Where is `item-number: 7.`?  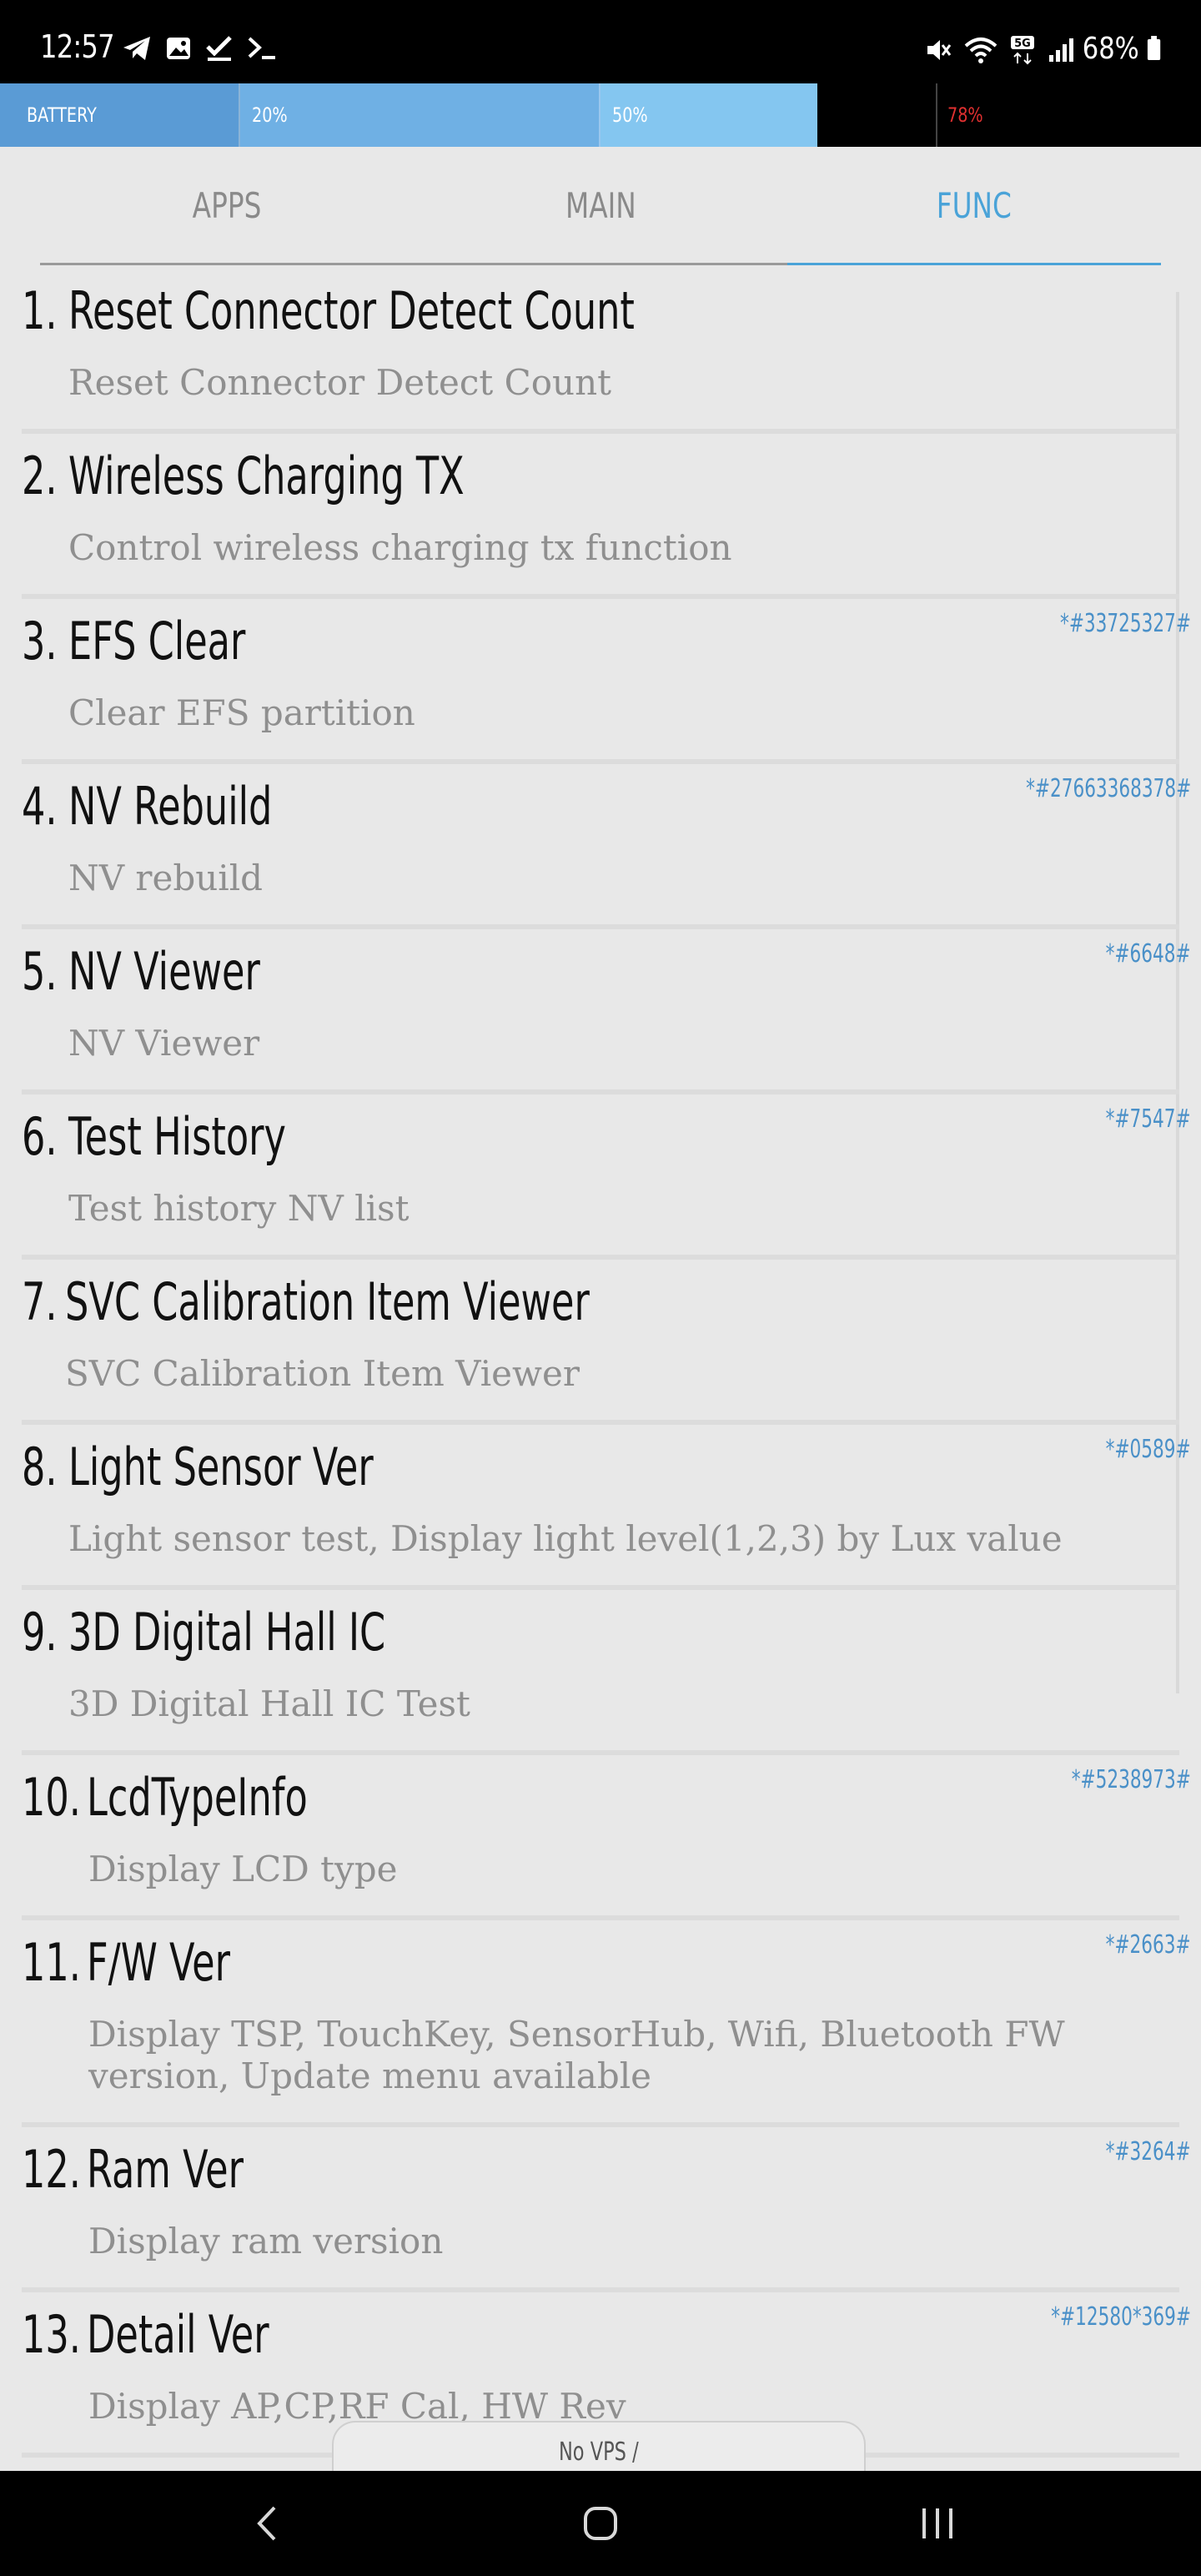
item-number: 7. is located at coordinates (40, 1301).